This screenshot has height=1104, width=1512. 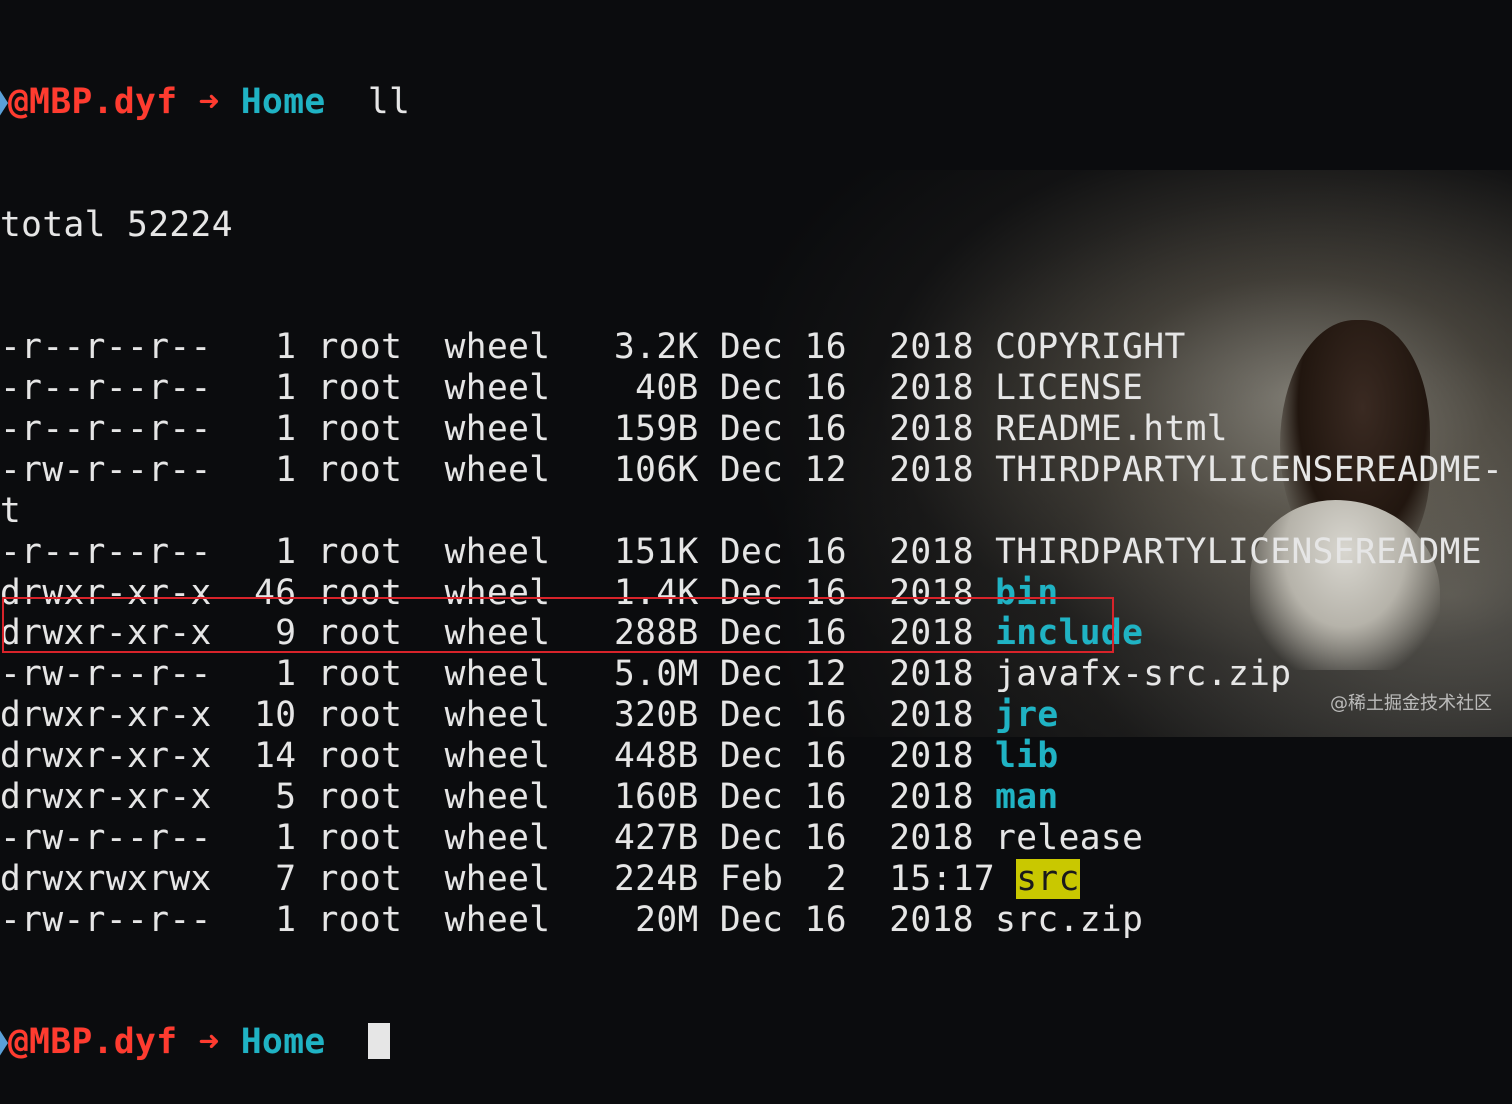 What do you see at coordinates (656, 347) in the screenshot?
I see `file-size: 3.2K` at bounding box center [656, 347].